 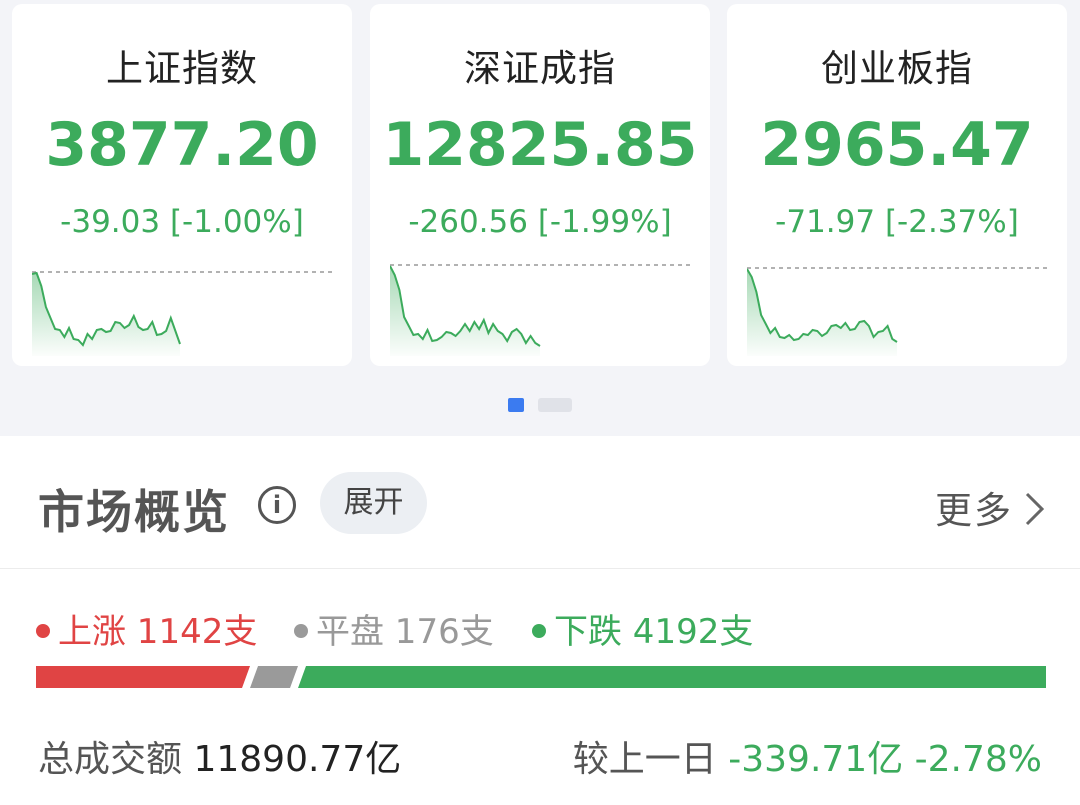 I want to click on index-price: 3877.20, so click(x=182, y=145).